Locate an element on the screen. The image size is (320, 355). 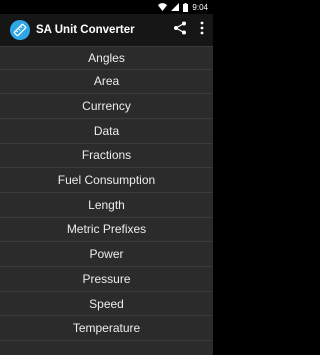
list-item-temperature: Temperature is located at coordinates (106, 329).